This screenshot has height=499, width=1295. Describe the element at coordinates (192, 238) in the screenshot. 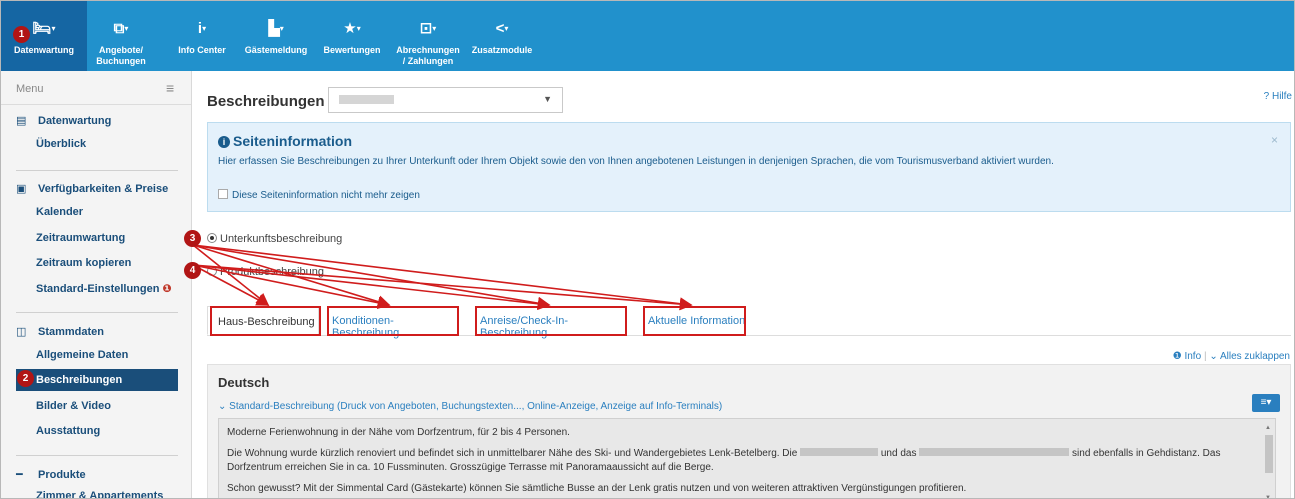

I see `annotation-badge-3: 3` at that location.